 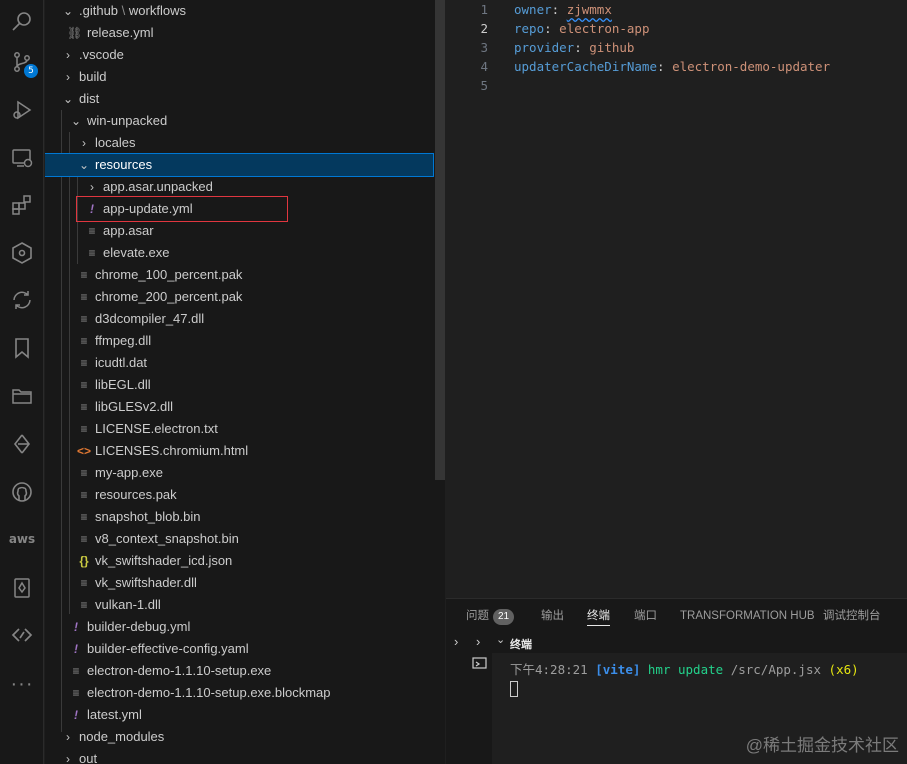 I want to click on line-number: 3, so click(x=484, y=47).